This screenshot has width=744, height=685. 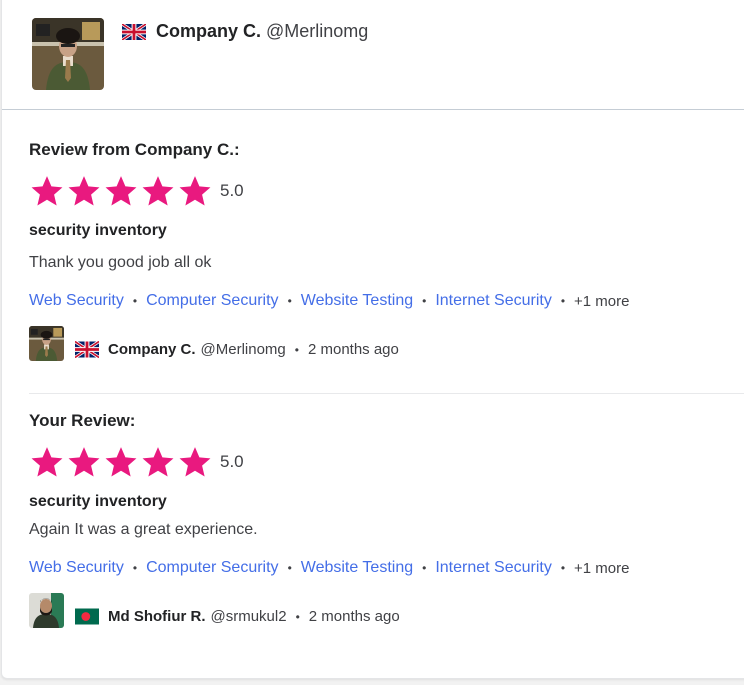 I want to click on review-title: Your Review:, so click(x=82, y=420).